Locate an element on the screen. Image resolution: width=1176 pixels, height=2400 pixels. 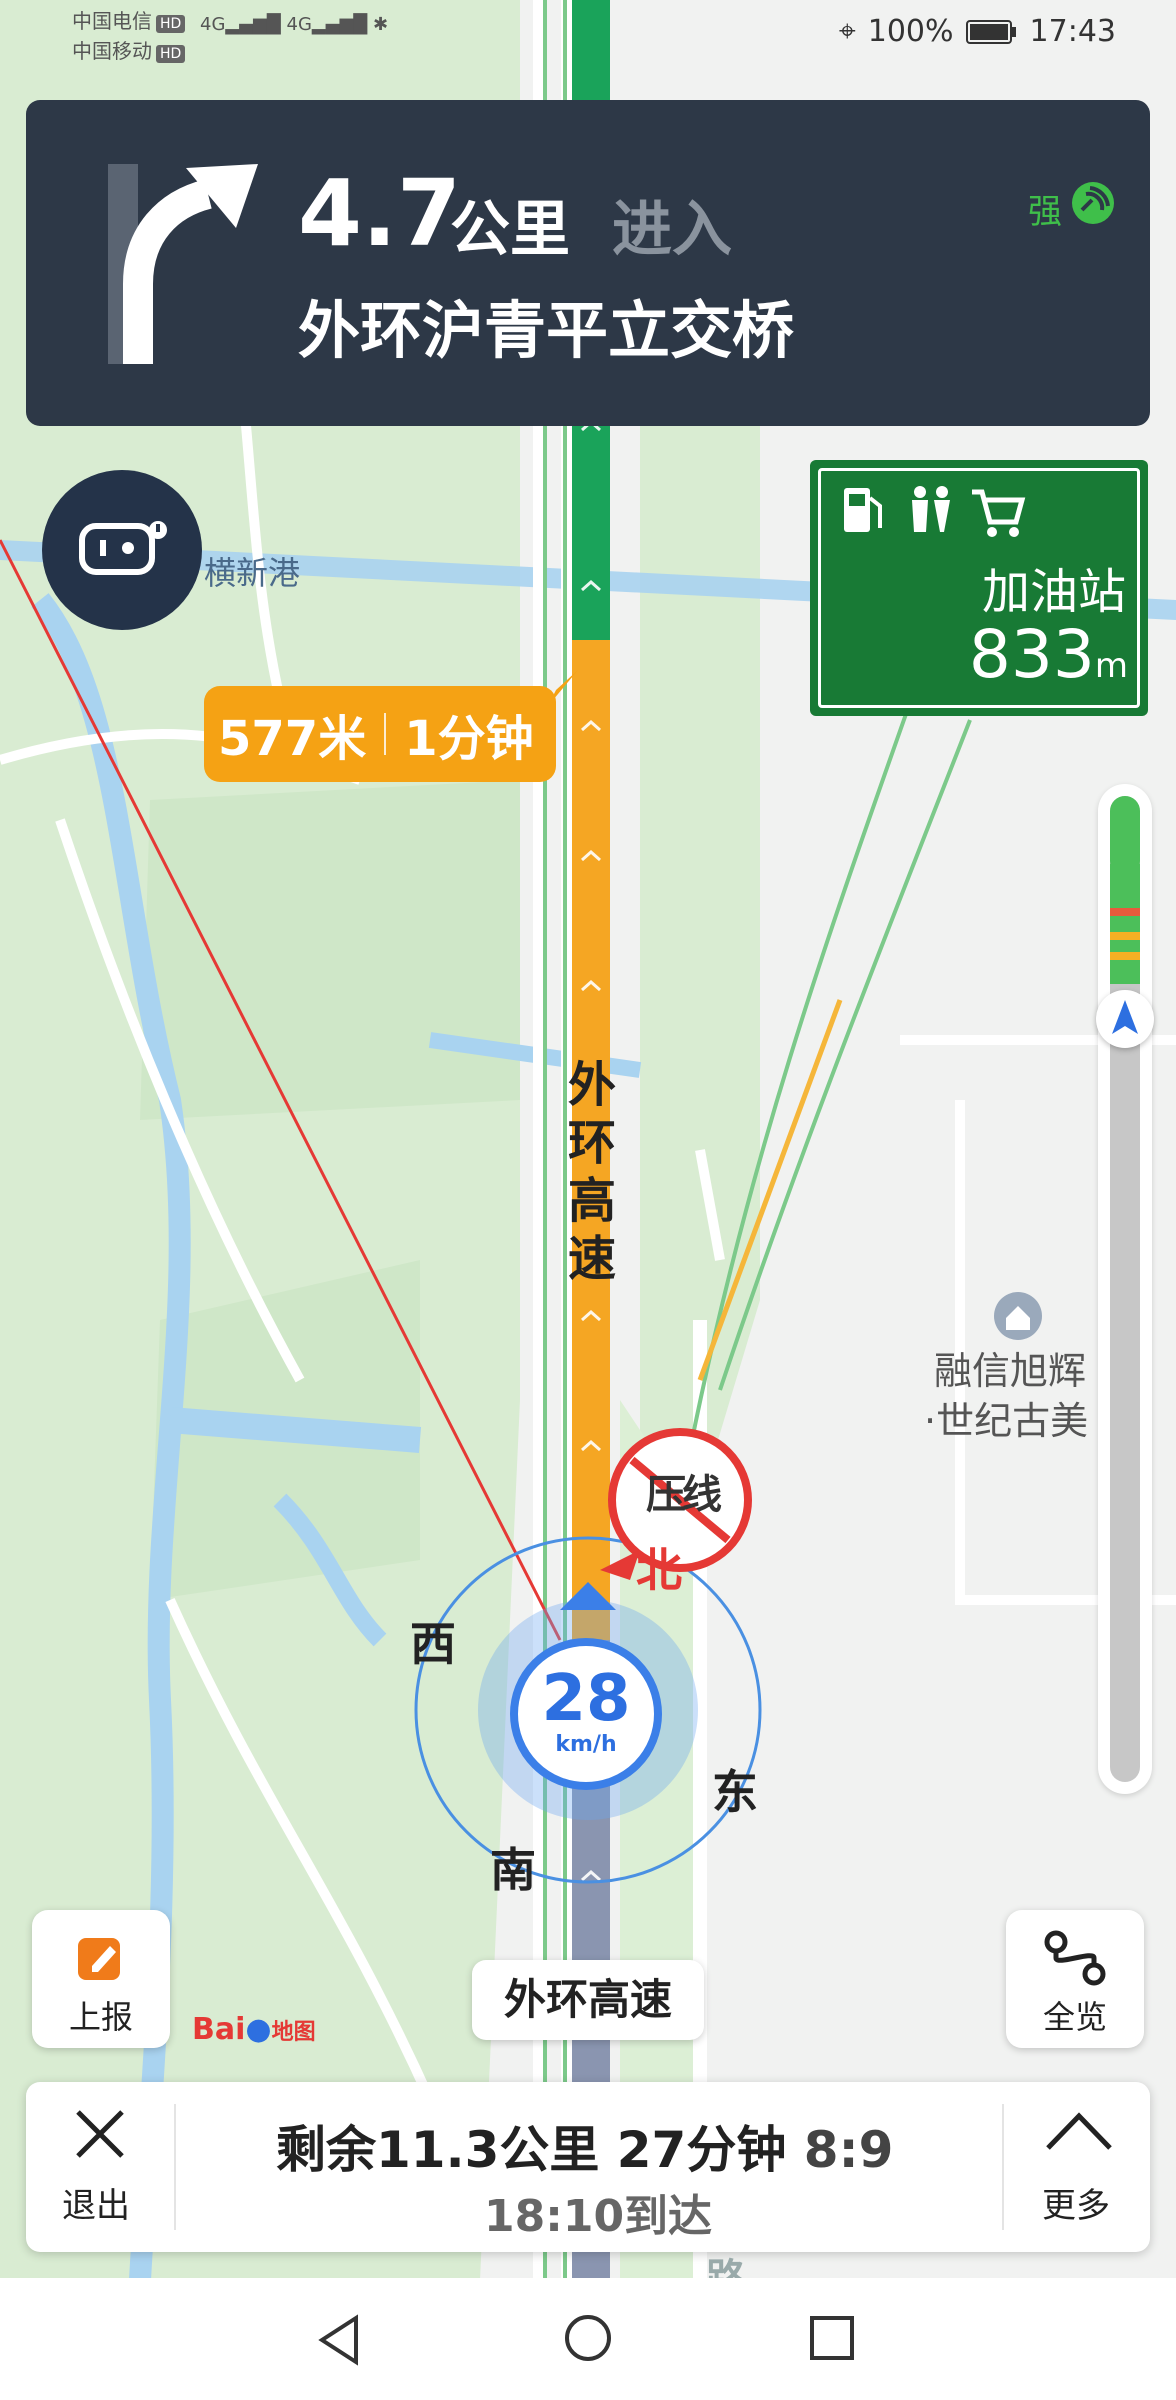
bluetooth-icon: ✱ is located at coordinates (381, 24).